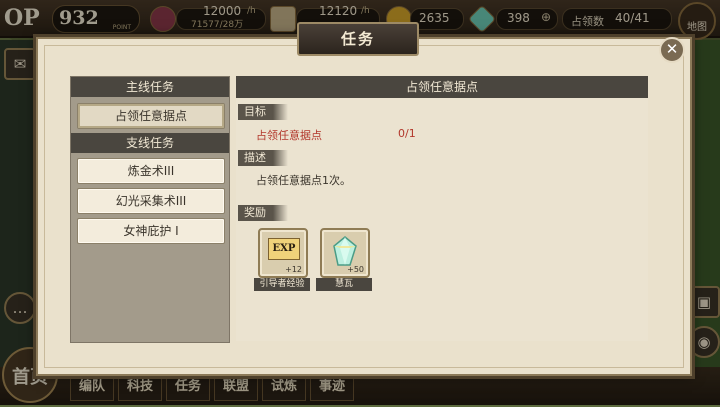  Describe the element at coordinates (284, 249) in the screenshot. I see `exp-icon: EXP` at that location.